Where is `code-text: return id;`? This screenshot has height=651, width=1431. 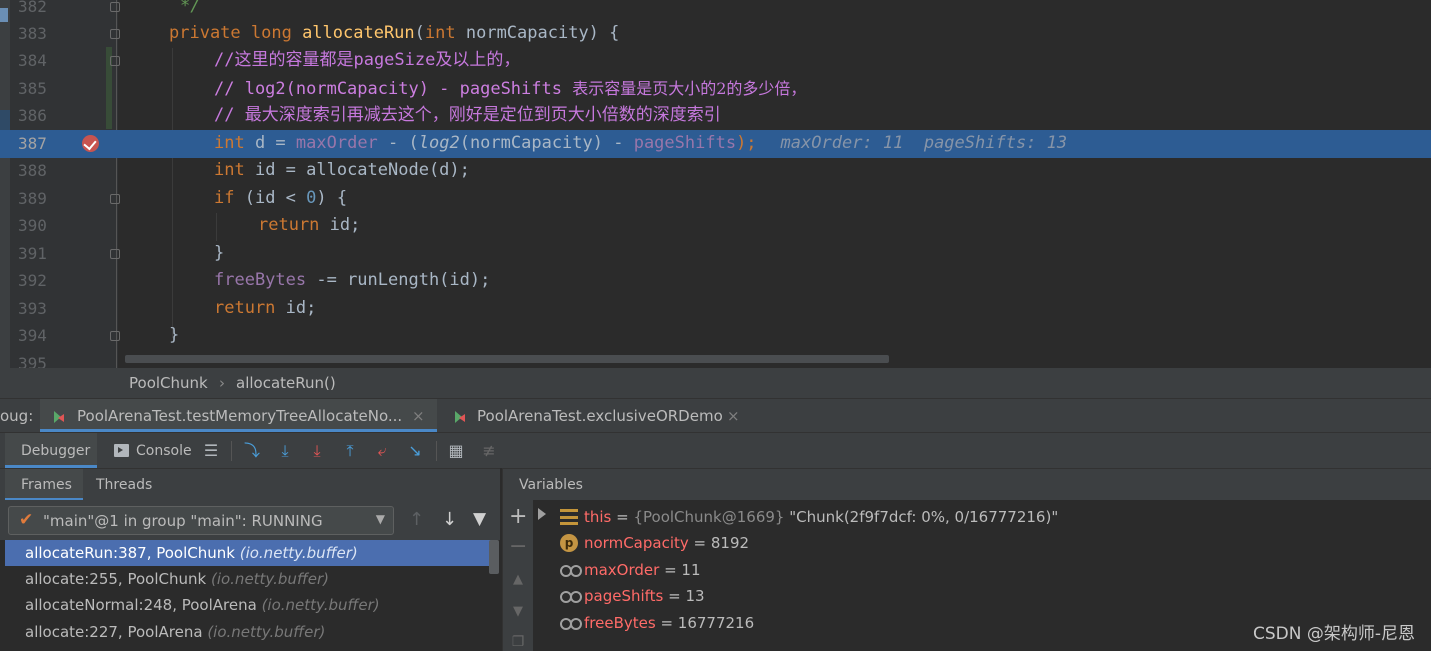 code-text: return id; is located at coordinates (265, 309).